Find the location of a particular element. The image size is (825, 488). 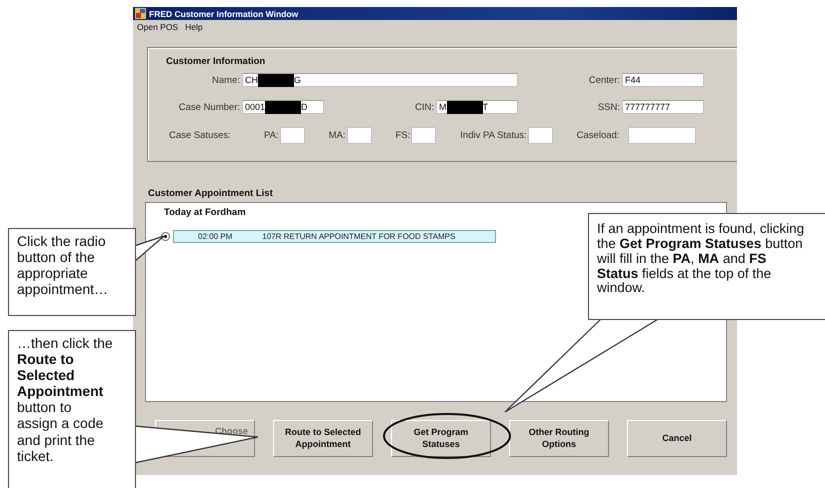

list-group-heading: Today at Fordham is located at coordinates (205, 212).